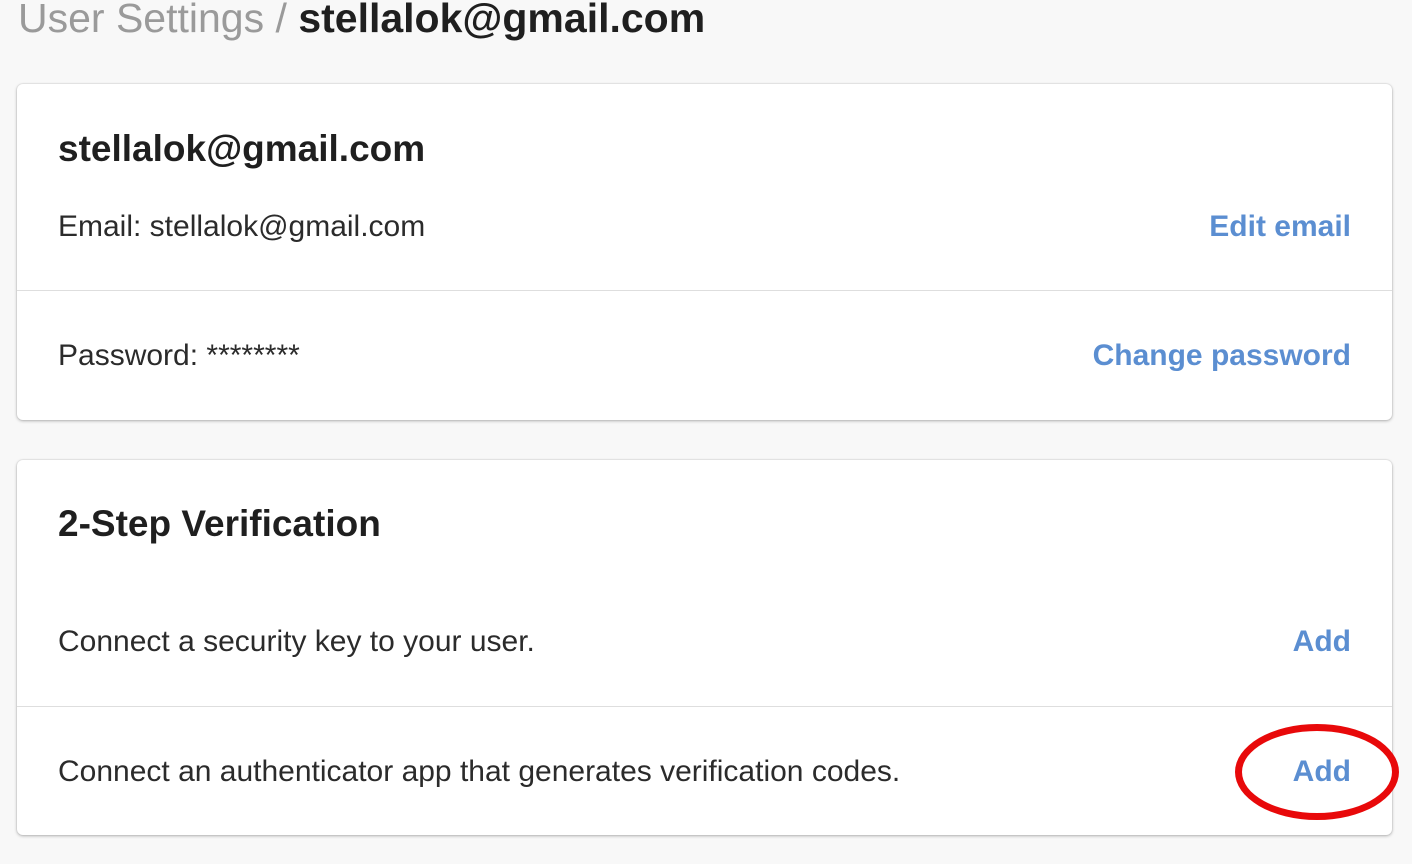  I want to click on email-row: Email: stellalok@gmail.com Edit email, so click(704, 227).